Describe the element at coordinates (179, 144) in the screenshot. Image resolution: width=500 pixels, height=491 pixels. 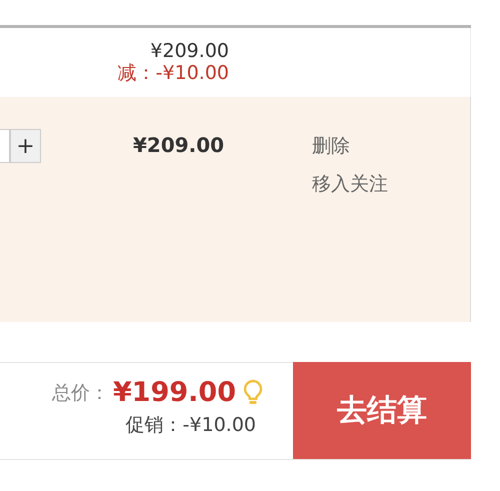
I see `subtotal-price: ¥209.00` at that location.